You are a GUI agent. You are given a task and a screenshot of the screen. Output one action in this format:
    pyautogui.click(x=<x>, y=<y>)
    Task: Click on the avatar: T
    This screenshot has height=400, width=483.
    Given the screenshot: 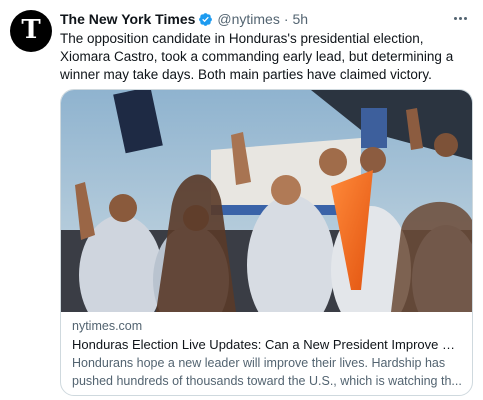 What is the action you would take?
    pyautogui.click(x=31, y=31)
    